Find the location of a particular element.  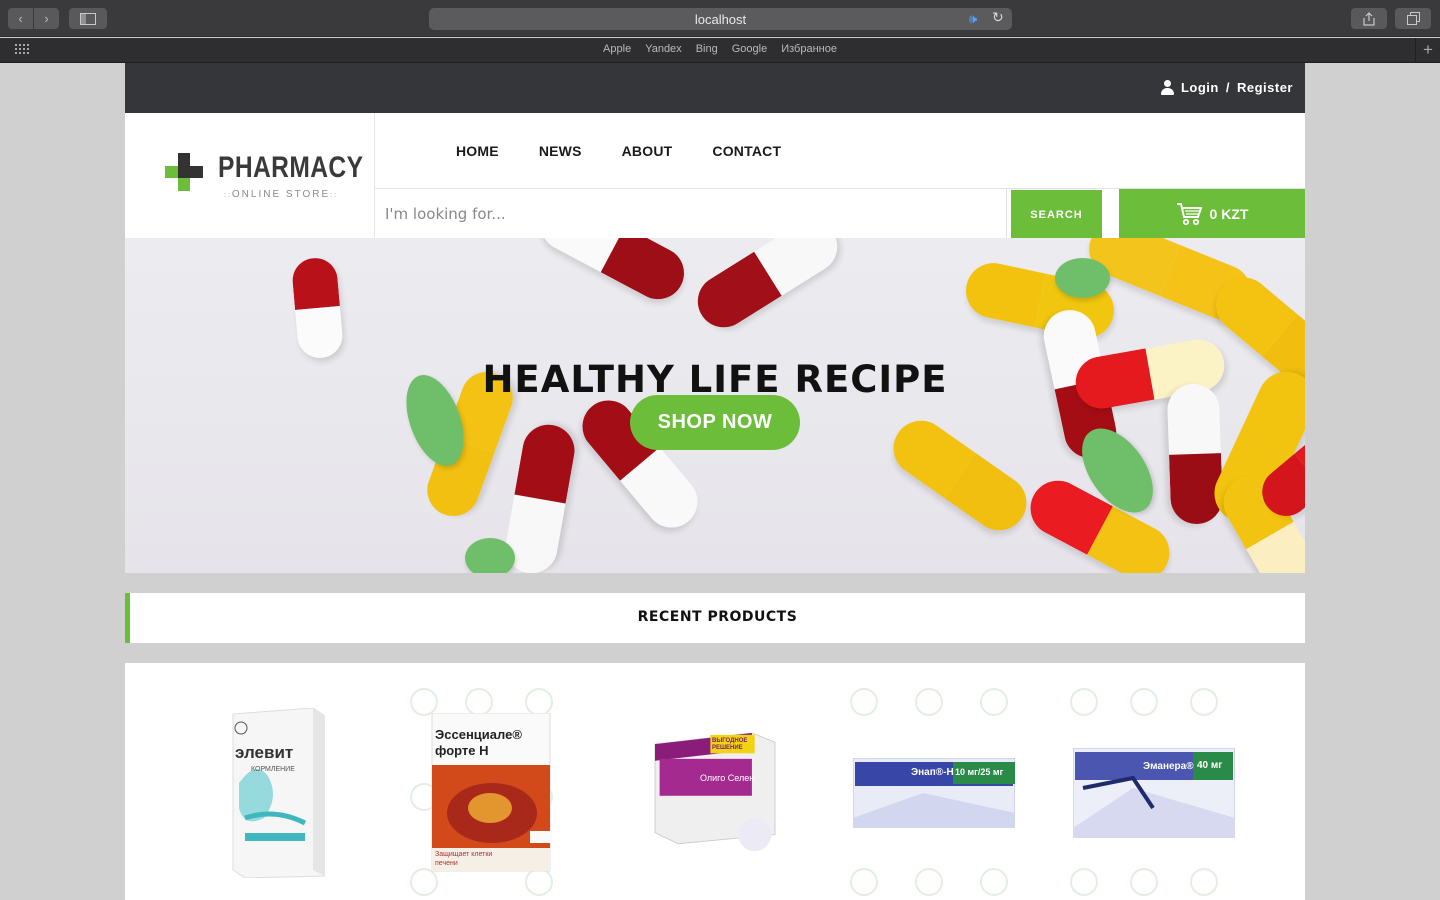

oligo-selen-brand: Олиго Селен is located at coordinates (727, 778).